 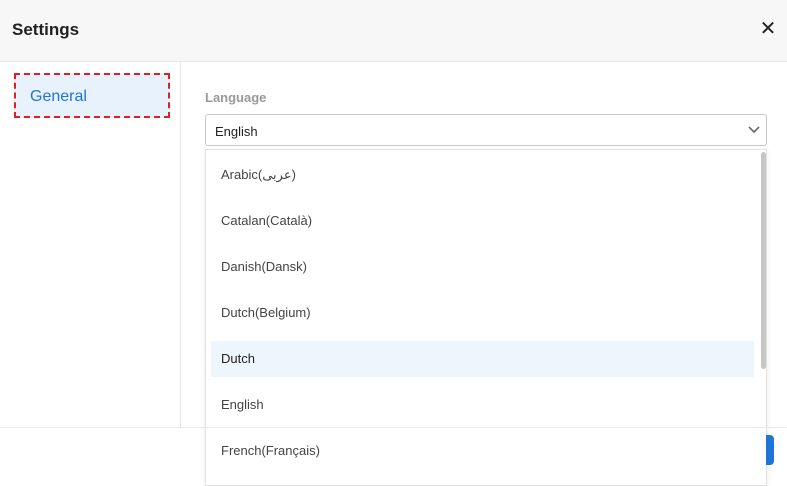 What do you see at coordinates (482, 175) in the screenshot?
I see `language-option-arabic: Arabic(عربى)` at bounding box center [482, 175].